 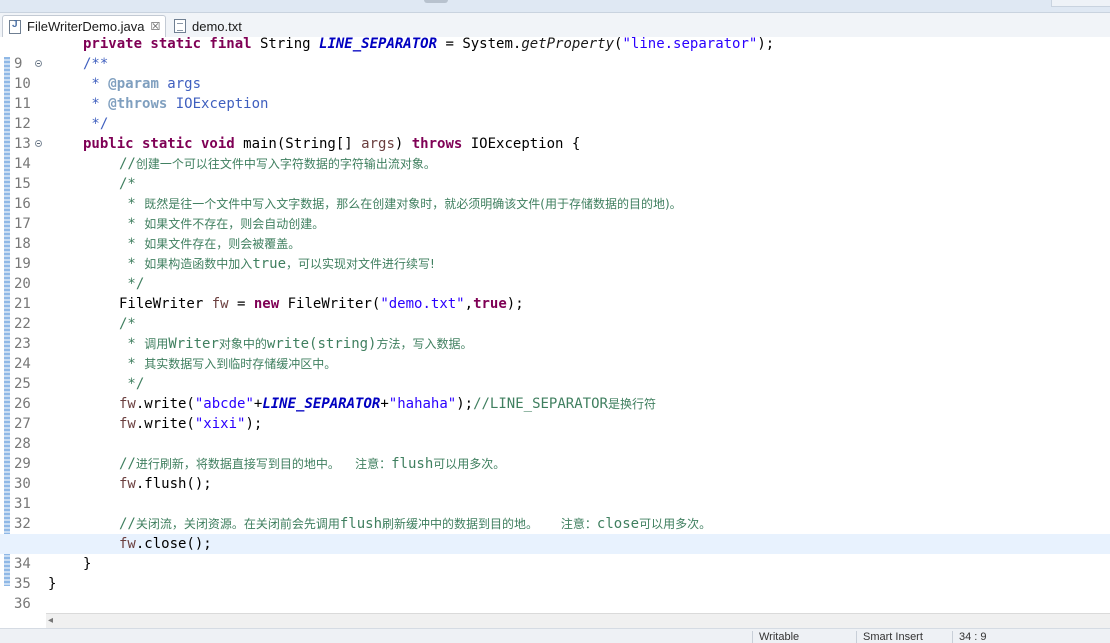 What do you see at coordinates (555, 493) in the screenshot?
I see `code-line: 31 fw.flush();` at bounding box center [555, 493].